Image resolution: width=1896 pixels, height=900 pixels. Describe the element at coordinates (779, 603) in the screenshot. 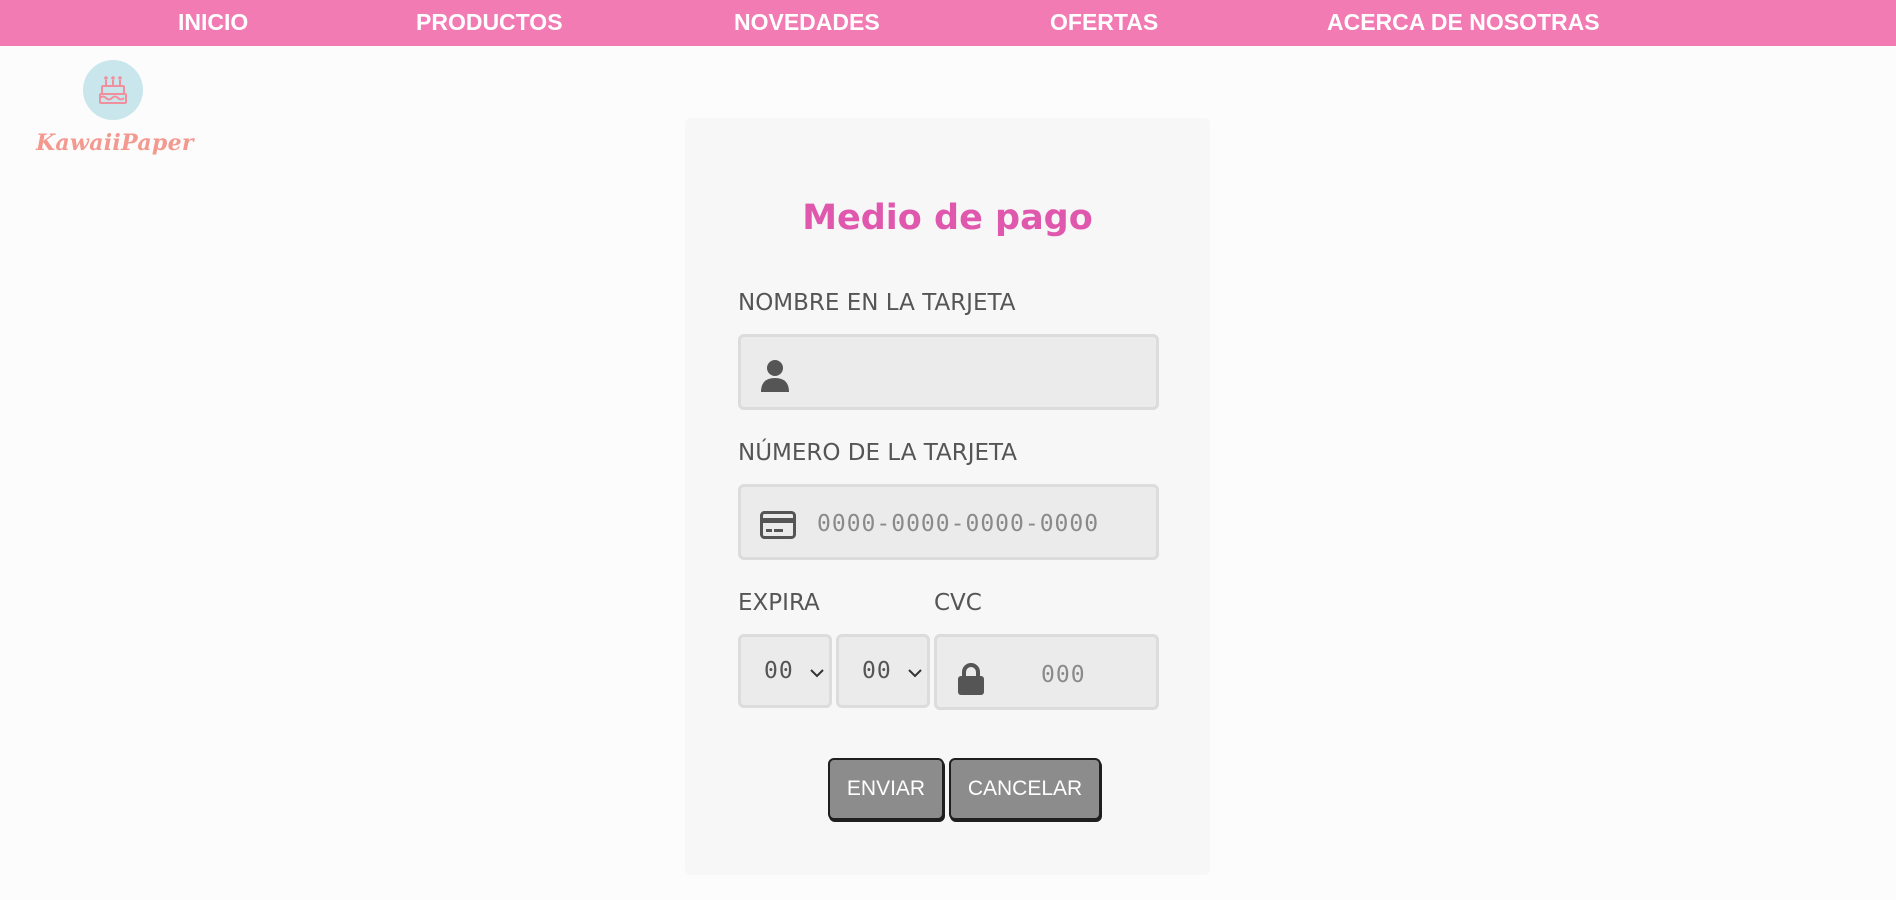

I see `expiry-label: EXPIRA` at that location.